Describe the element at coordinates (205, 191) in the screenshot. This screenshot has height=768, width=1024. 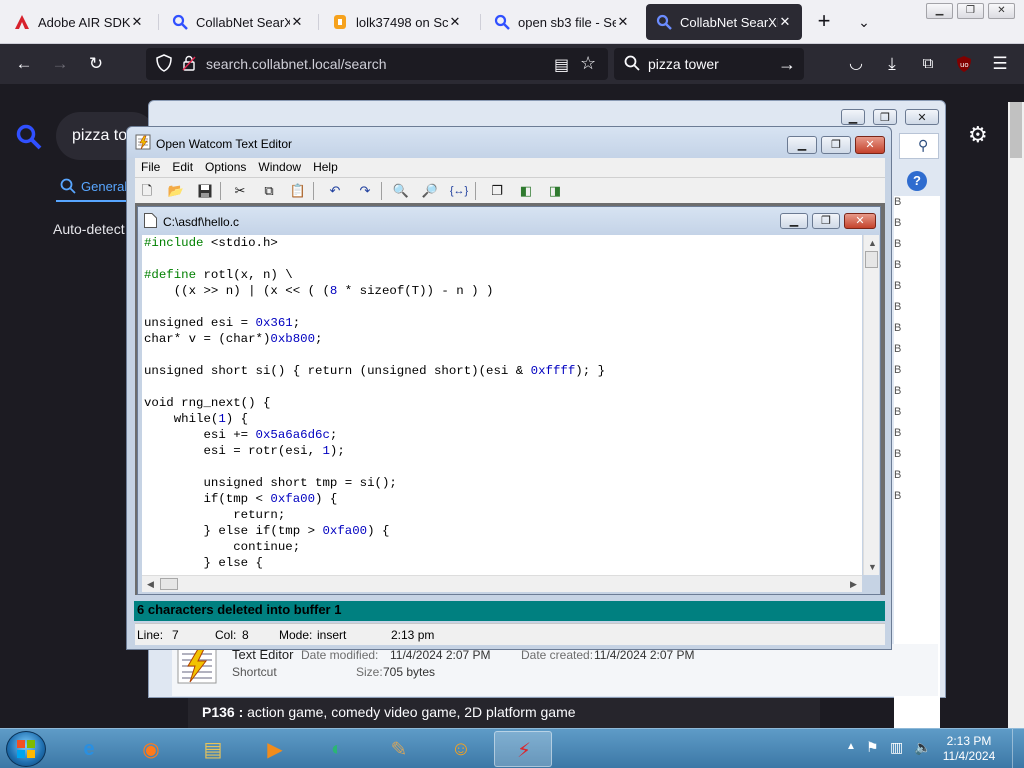
I see `save-icon` at that location.